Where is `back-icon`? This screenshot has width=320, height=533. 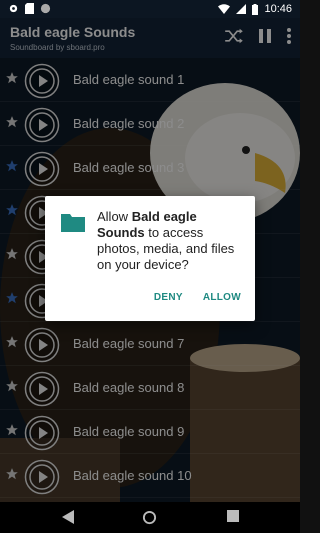 back-icon is located at coordinates (68, 517).